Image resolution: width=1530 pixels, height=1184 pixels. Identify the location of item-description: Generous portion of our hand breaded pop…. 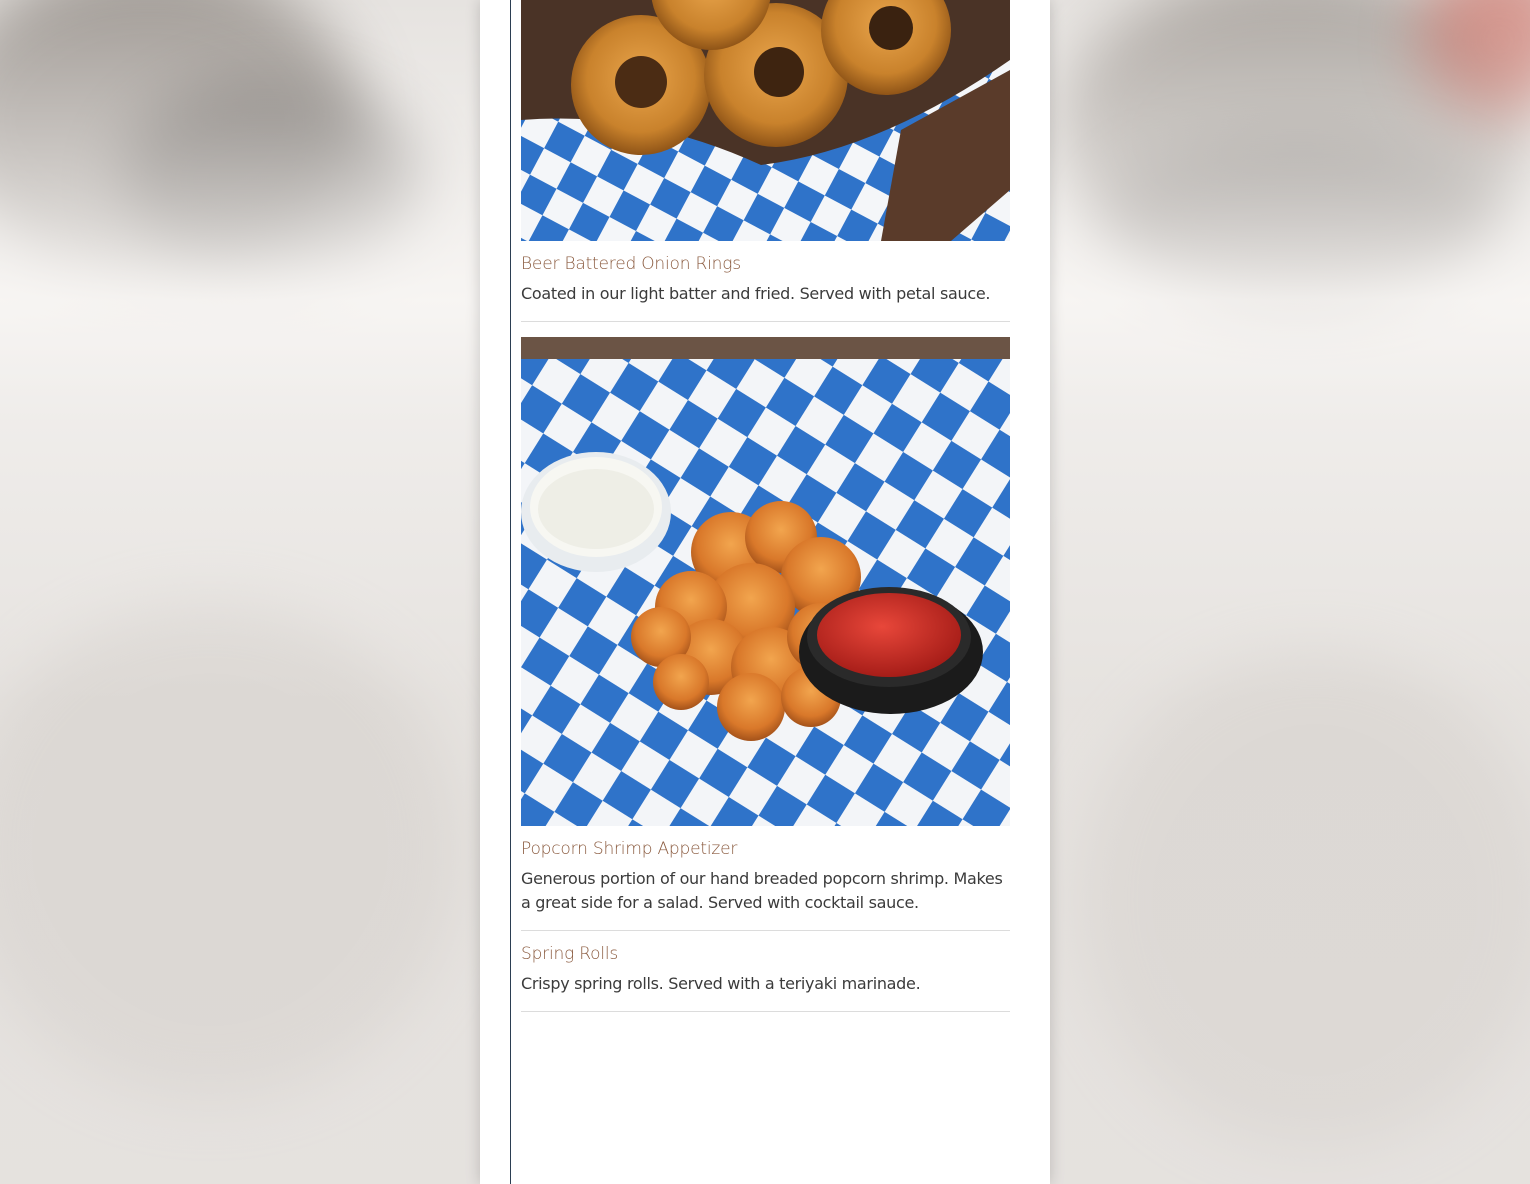
(762, 890).